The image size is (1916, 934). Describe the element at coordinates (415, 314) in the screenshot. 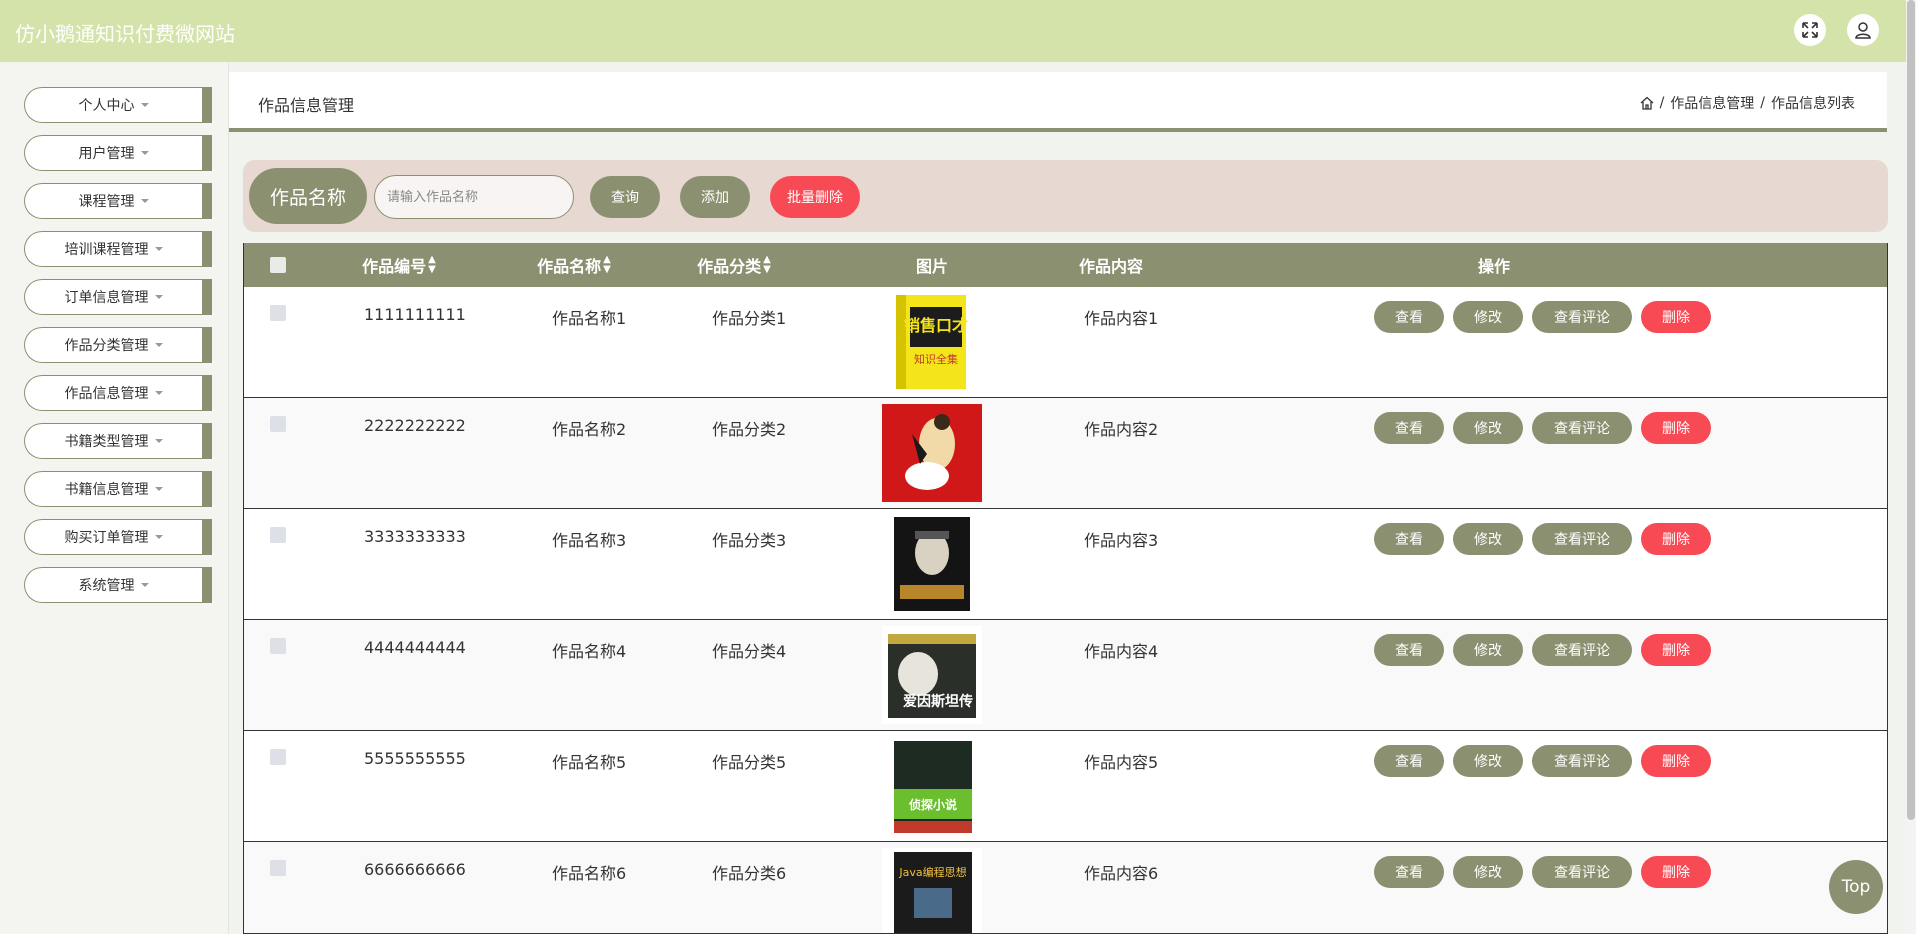

I see `cell-code: 1111111111` at that location.